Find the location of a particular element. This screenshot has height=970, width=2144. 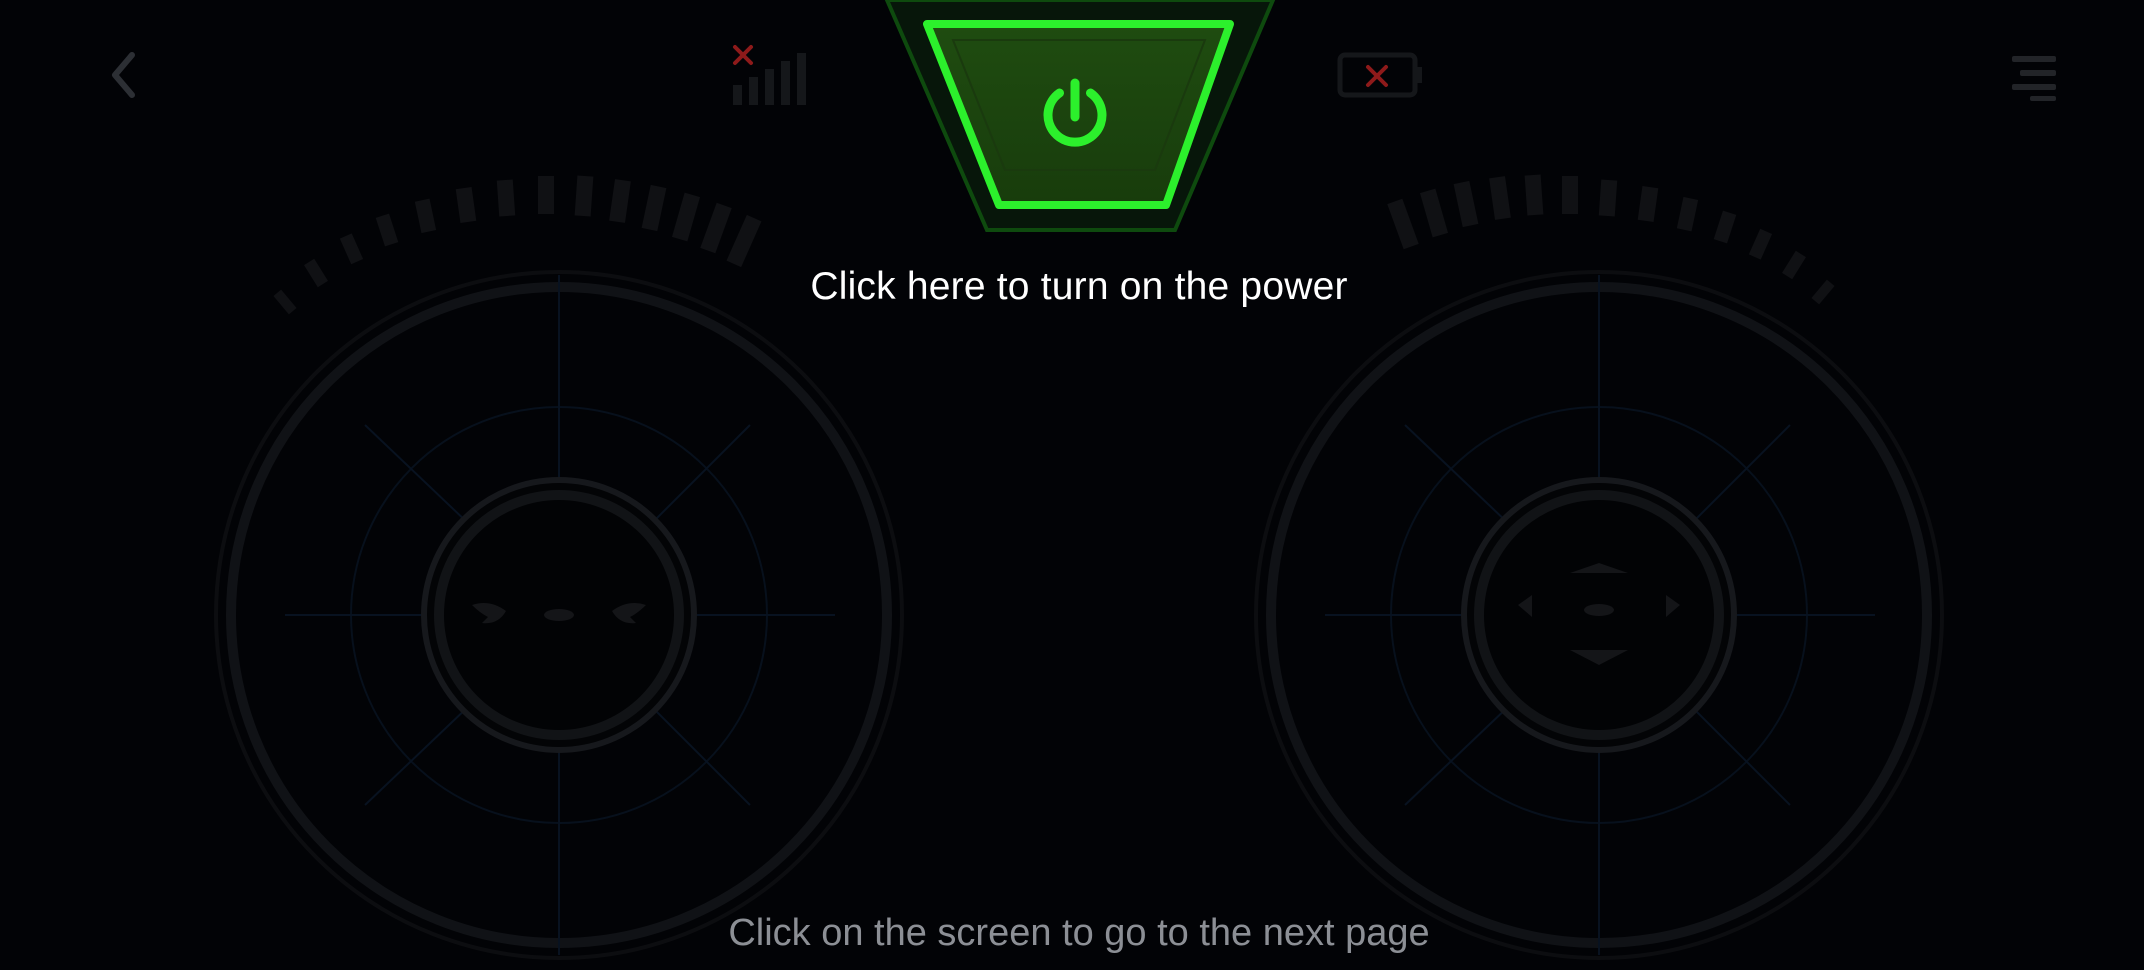

signal-indicator is located at coordinates (780, 72).